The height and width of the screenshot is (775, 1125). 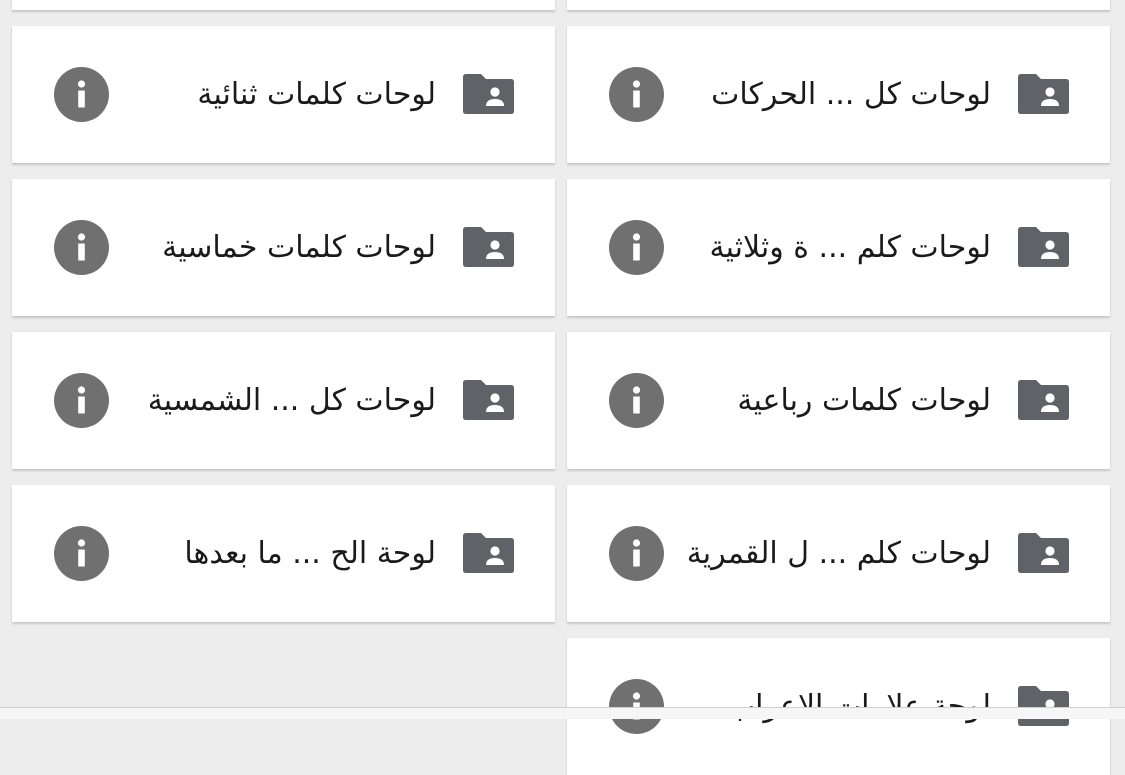 I want to click on folder-card: لوحات كلم ... ة وثلاثية, so click(x=838, y=247).